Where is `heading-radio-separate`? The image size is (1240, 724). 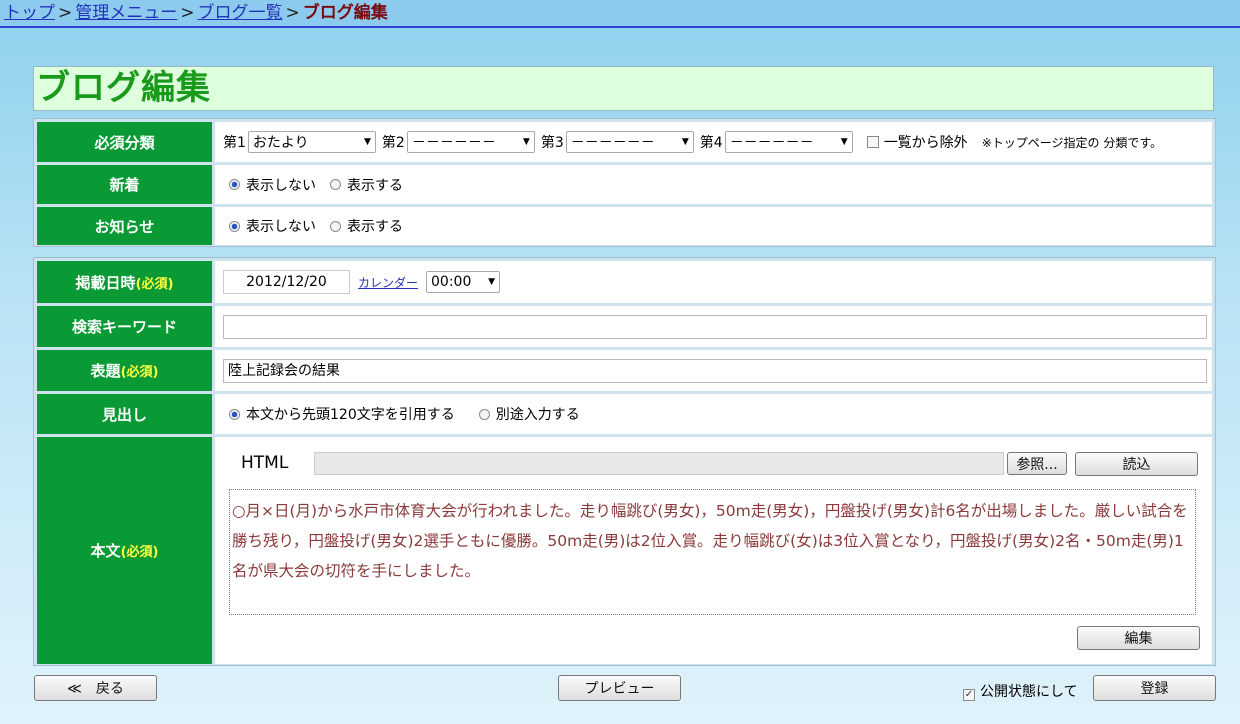
heading-radio-separate is located at coordinates (484, 414).